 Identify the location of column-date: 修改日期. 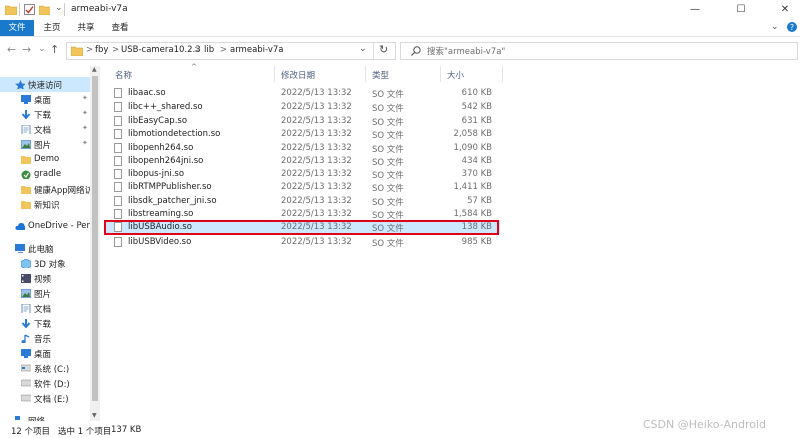
(298, 75).